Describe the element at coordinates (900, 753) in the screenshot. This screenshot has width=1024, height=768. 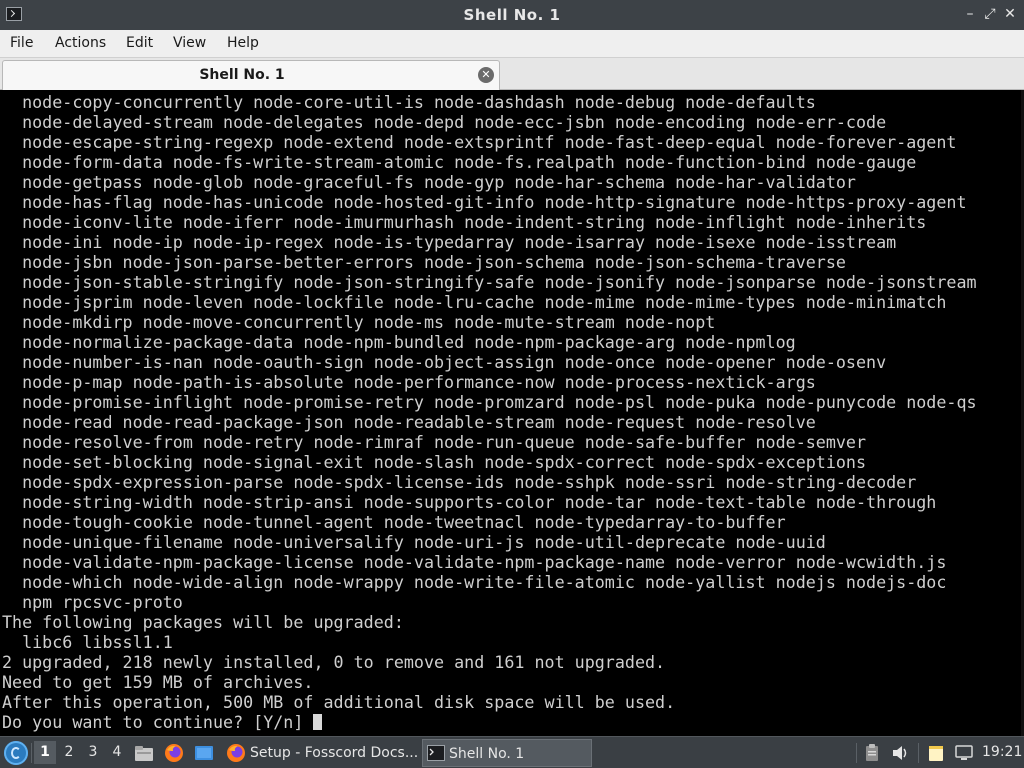
I see `volume-icon` at that location.